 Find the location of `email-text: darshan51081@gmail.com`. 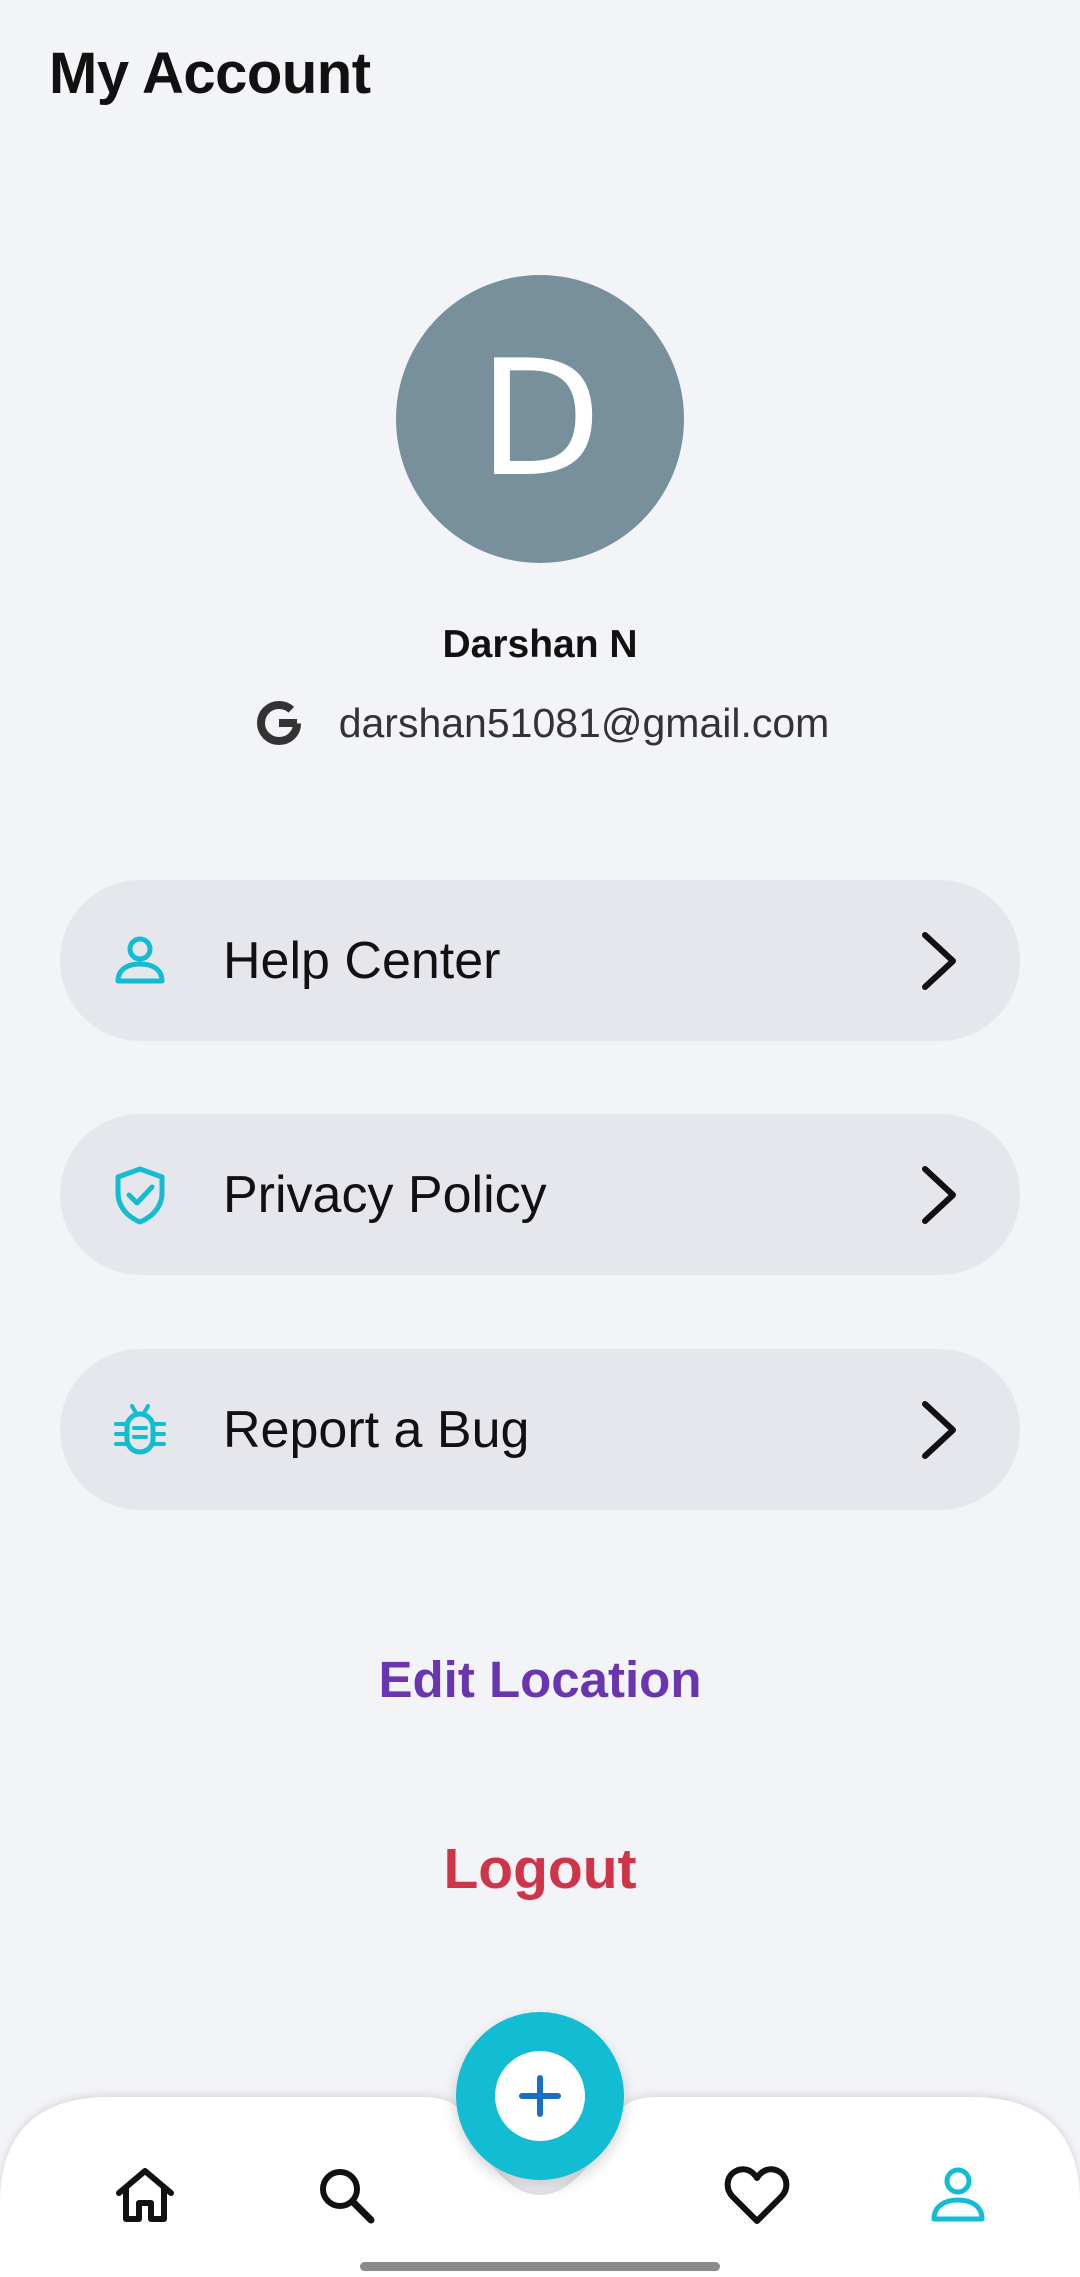

email-text: darshan51081@gmail.com is located at coordinates (584, 722).